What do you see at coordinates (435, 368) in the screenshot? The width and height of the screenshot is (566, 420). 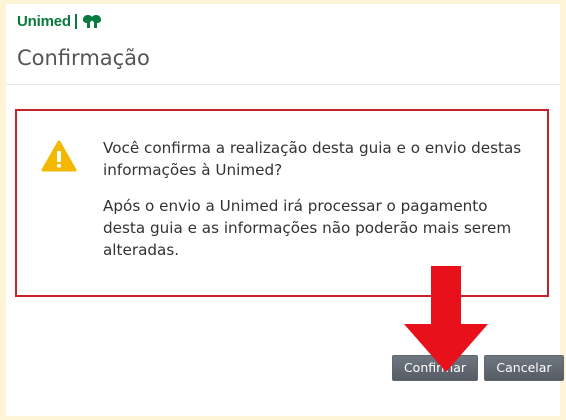 I see `confirm-button: Confirmar` at bounding box center [435, 368].